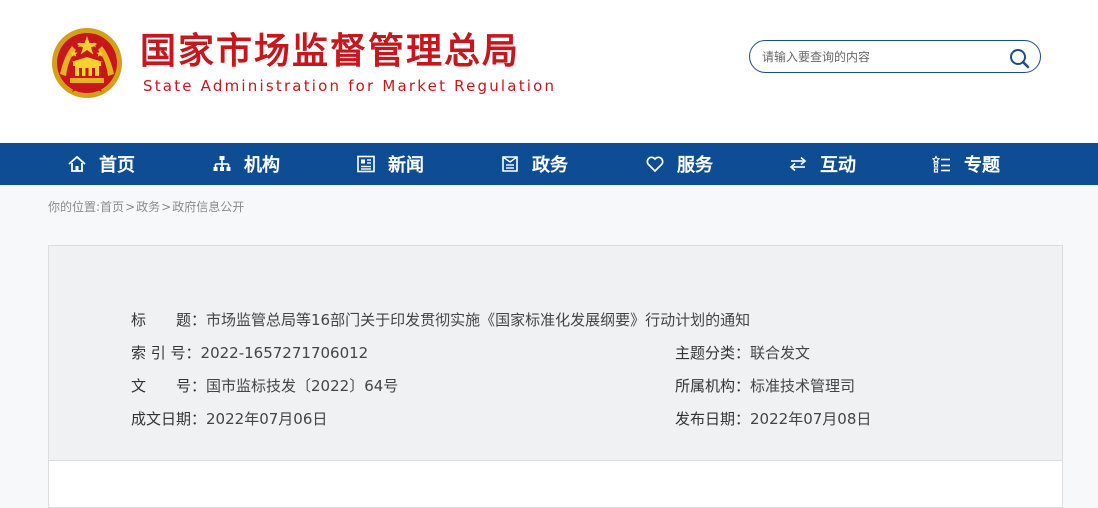 The height and width of the screenshot is (508, 1098). I want to click on nav-item-news: 新闻, so click(390, 164).